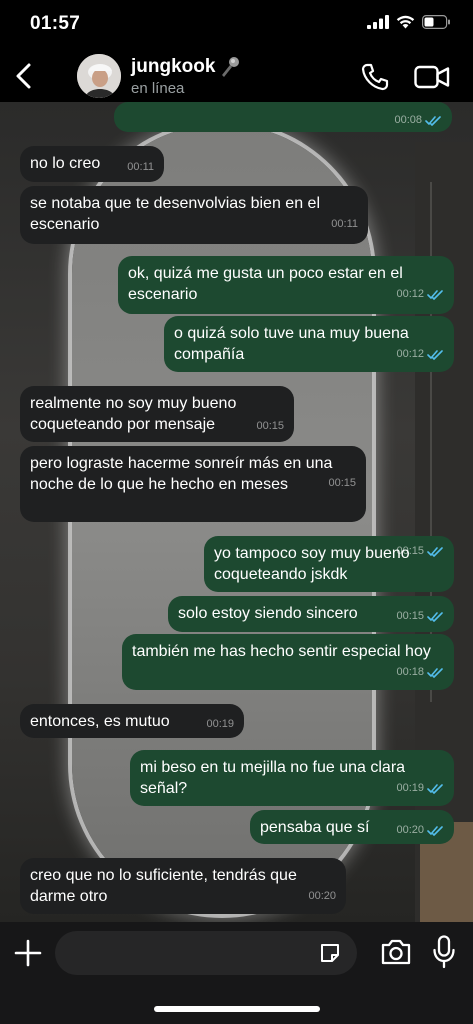 The height and width of the screenshot is (1024, 473). What do you see at coordinates (418, 120) in the screenshot?
I see `message-meta: 00:08` at bounding box center [418, 120].